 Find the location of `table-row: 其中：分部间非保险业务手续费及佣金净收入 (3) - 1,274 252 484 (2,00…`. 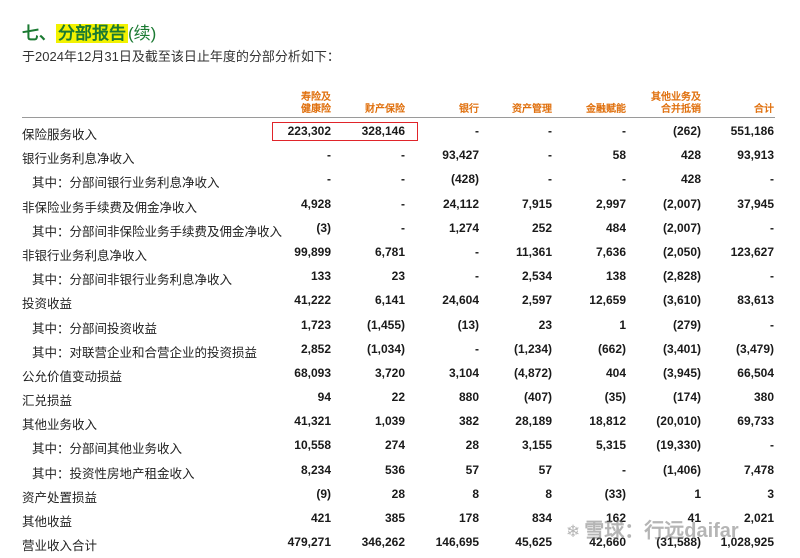

table-row: 其中：分部间非保险业务手续费及佣金净收入 (3) - 1,274 252 484 (2,00… is located at coordinates (400, 229).